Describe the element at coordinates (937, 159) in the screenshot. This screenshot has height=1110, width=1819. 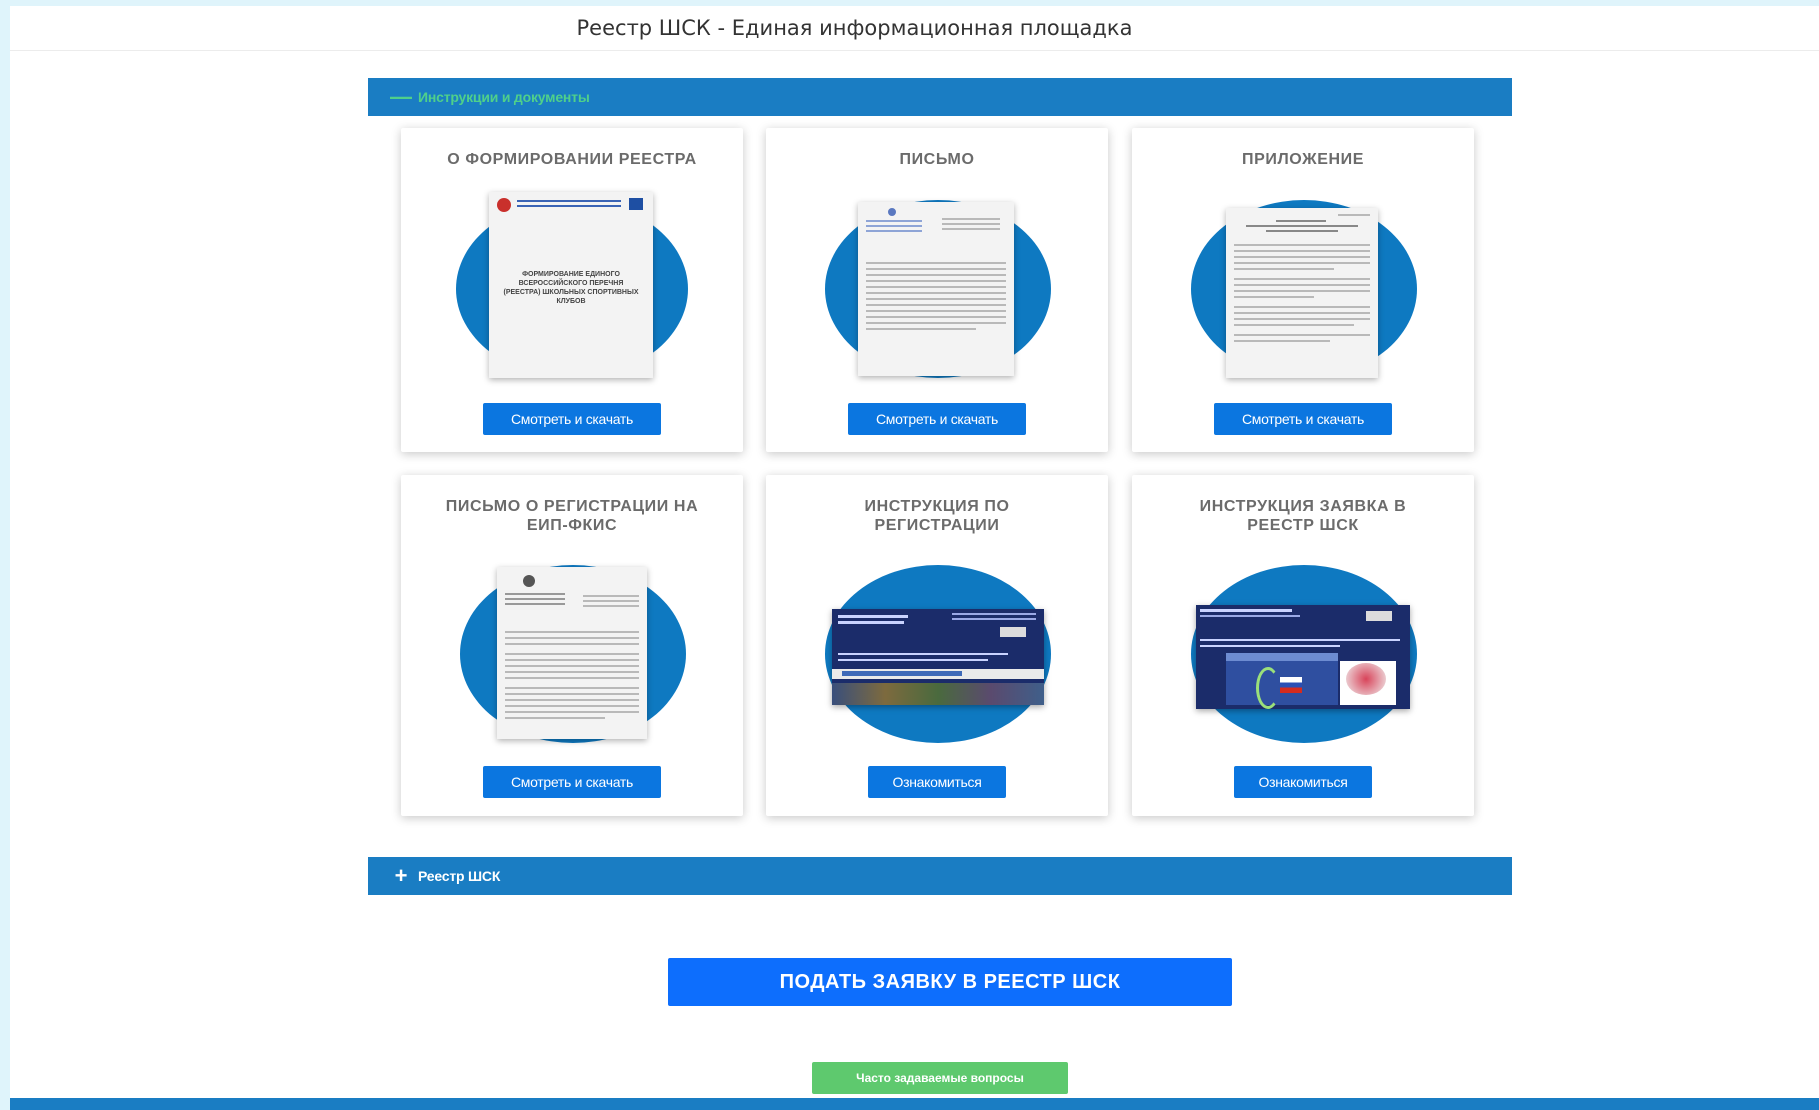
I see `card-title: ПИСЬМО` at that location.